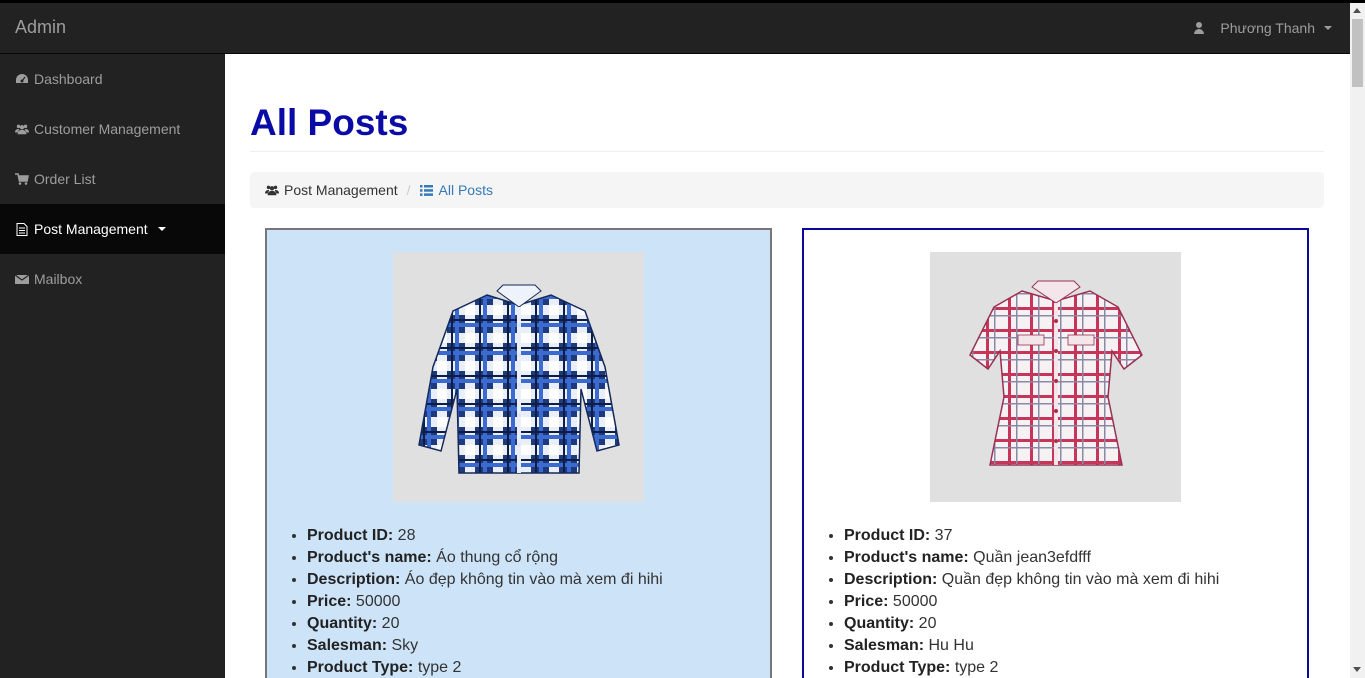 The width and height of the screenshot is (1365, 678). I want to click on product-name: Quần jean3efdfff, so click(1032, 557).